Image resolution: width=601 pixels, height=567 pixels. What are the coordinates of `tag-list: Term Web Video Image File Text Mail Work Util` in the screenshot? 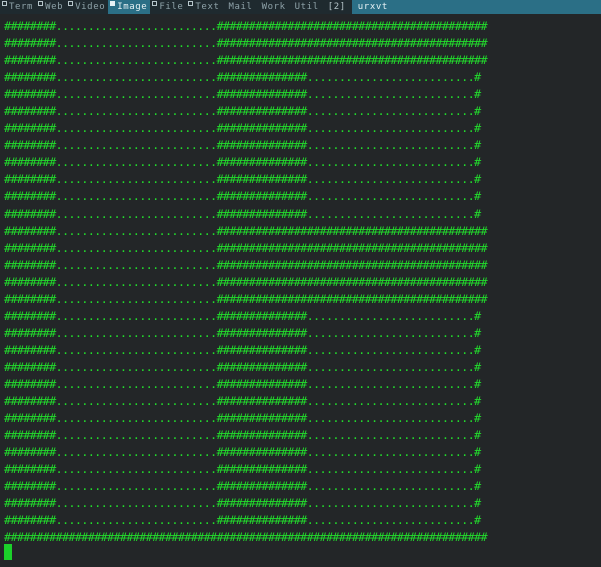 It's located at (161, 7).